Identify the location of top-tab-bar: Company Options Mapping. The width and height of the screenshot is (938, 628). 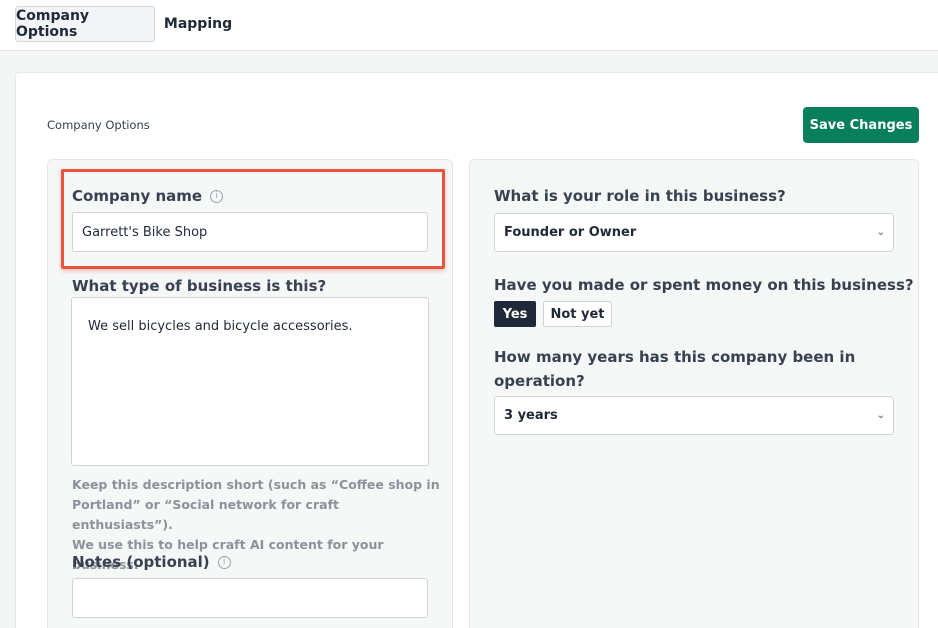
(469, 25).